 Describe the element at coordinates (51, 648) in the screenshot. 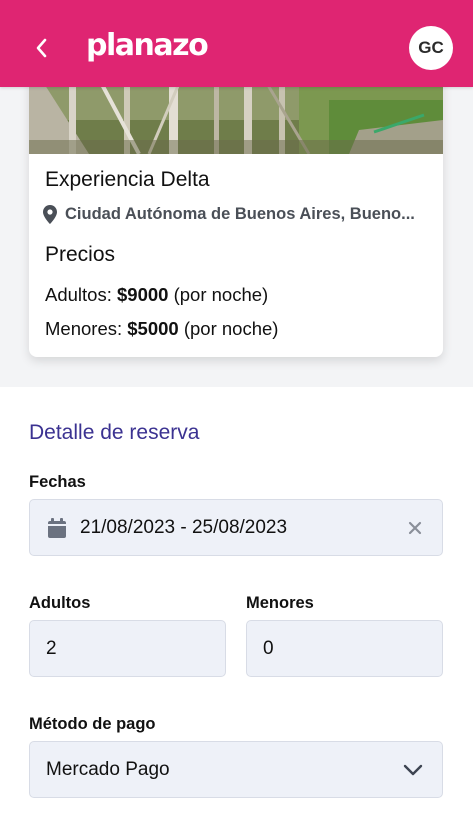

I see `adults-value: 2` at that location.